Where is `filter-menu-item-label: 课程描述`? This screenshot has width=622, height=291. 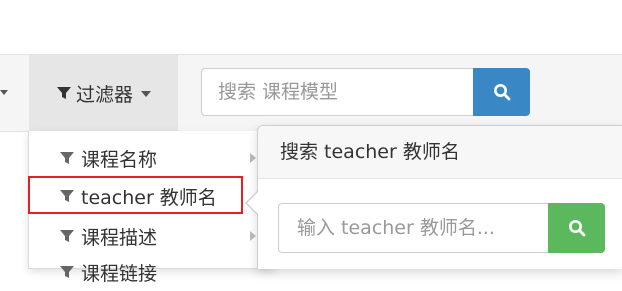
filter-menu-item-label: 课程描述 is located at coordinates (119, 237).